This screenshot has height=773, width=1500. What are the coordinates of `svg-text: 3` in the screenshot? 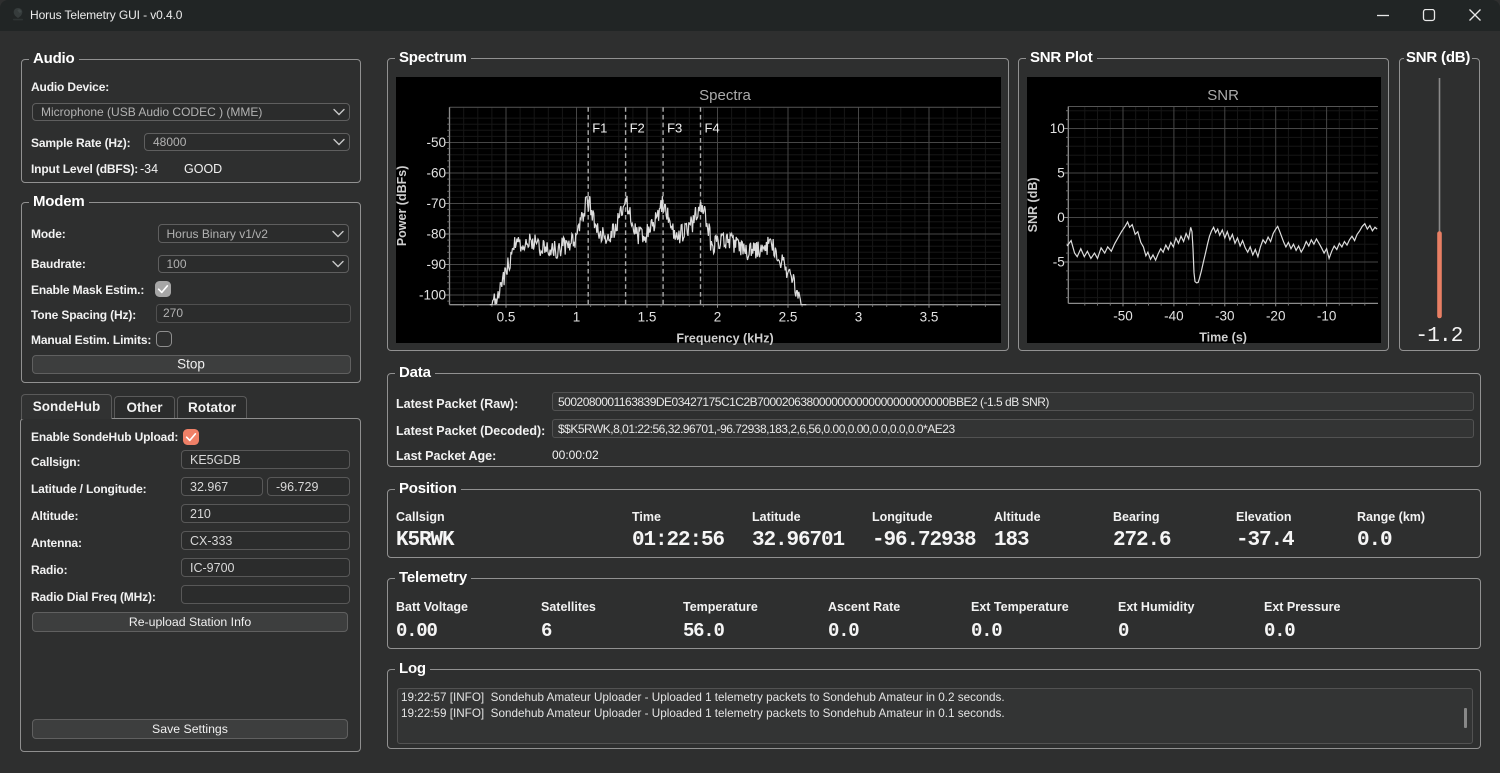 It's located at (859, 317).